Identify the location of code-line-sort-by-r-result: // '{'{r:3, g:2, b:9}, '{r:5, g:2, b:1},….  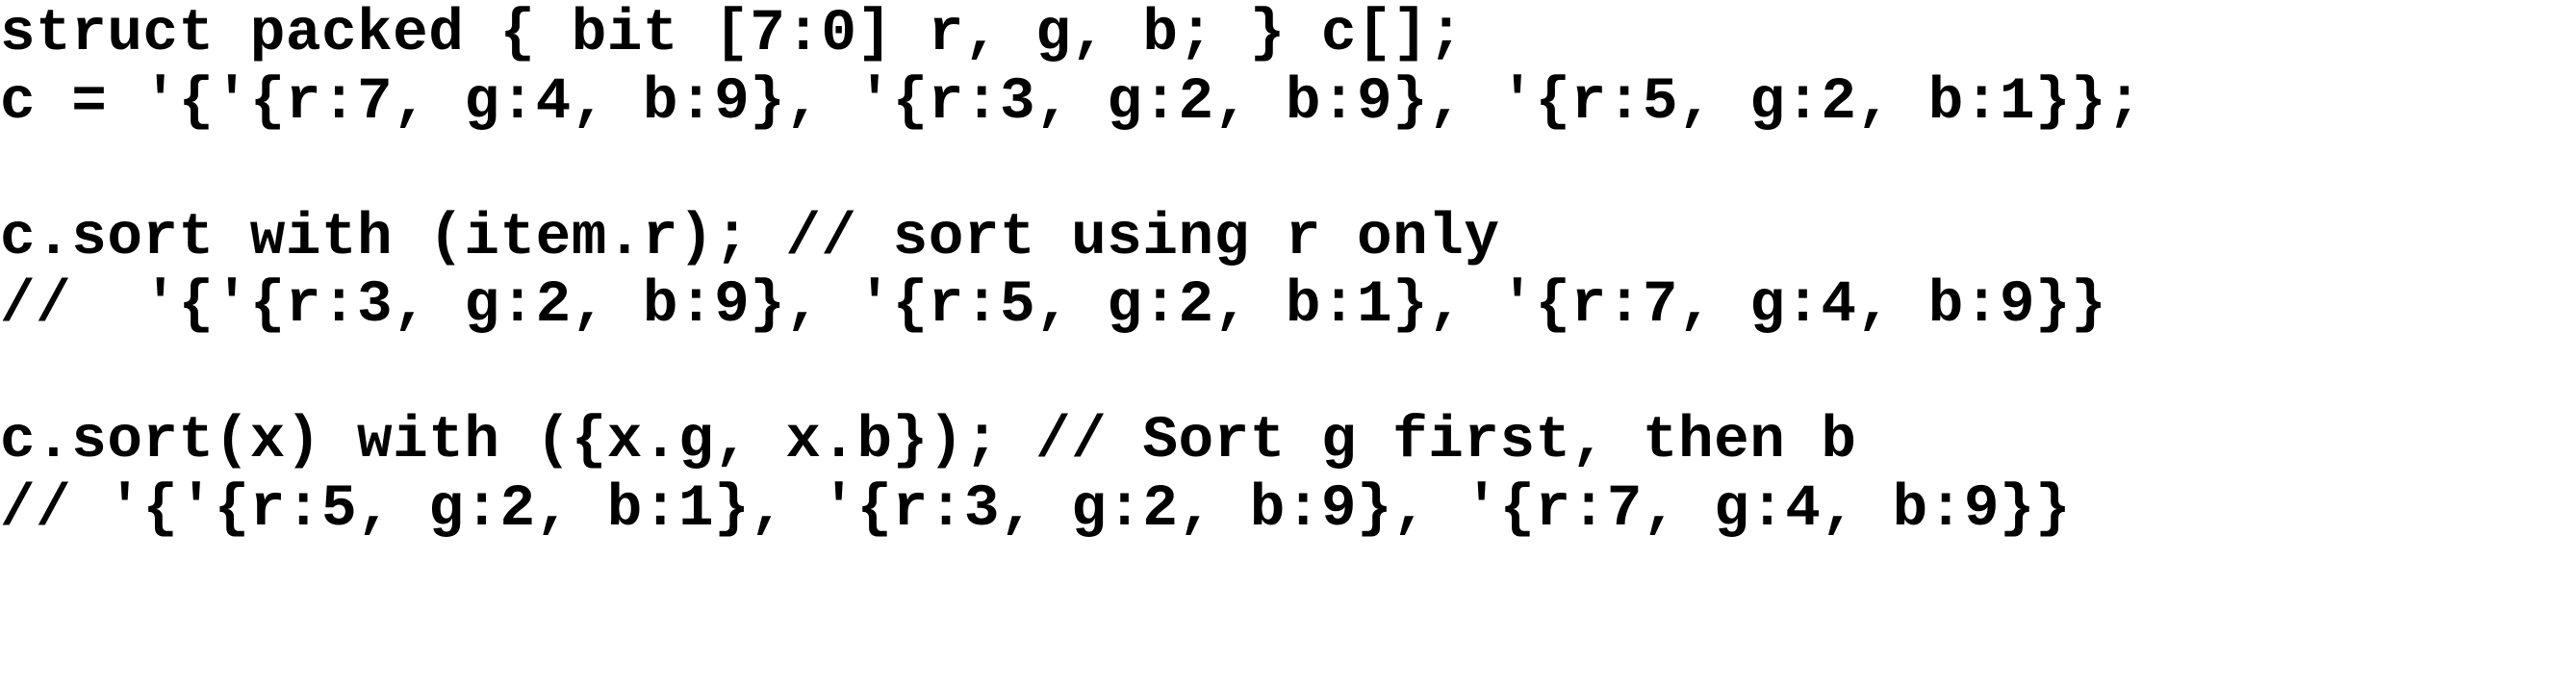
(1053, 305).